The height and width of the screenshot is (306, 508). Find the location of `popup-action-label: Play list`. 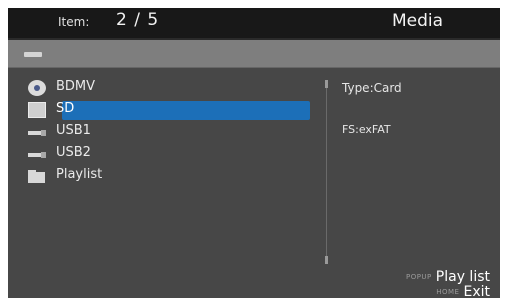

popup-action-label: Play list is located at coordinates (462, 277).